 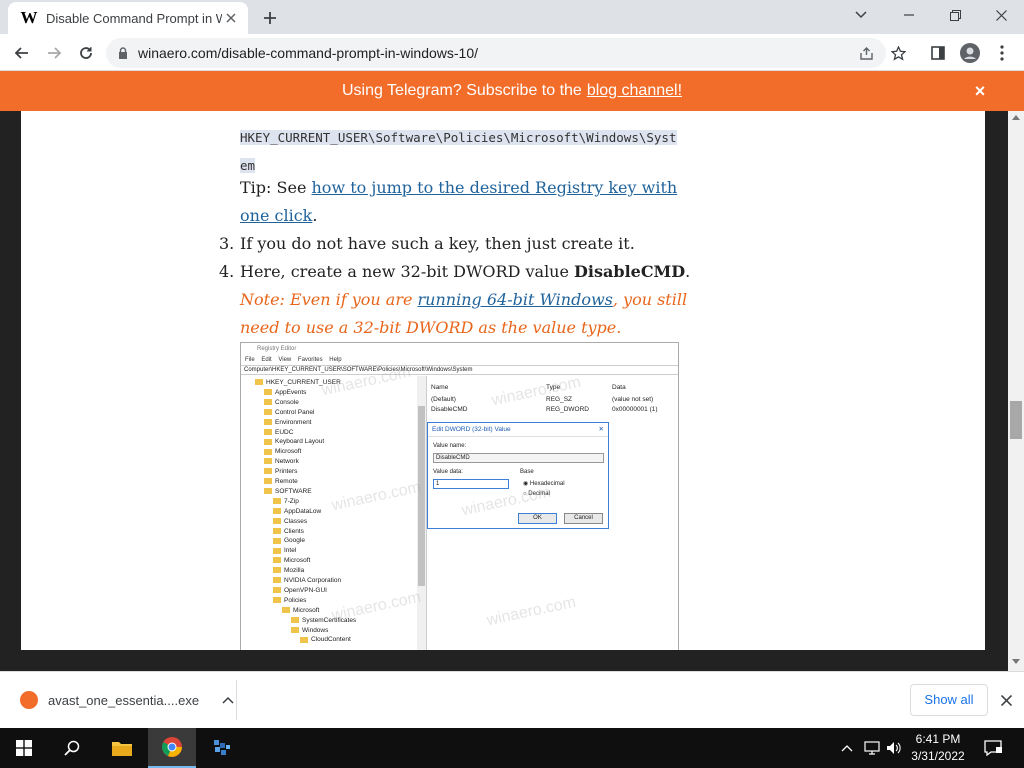 I want to click on note-link: running 64-bit Windows, so click(x=515, y=299).